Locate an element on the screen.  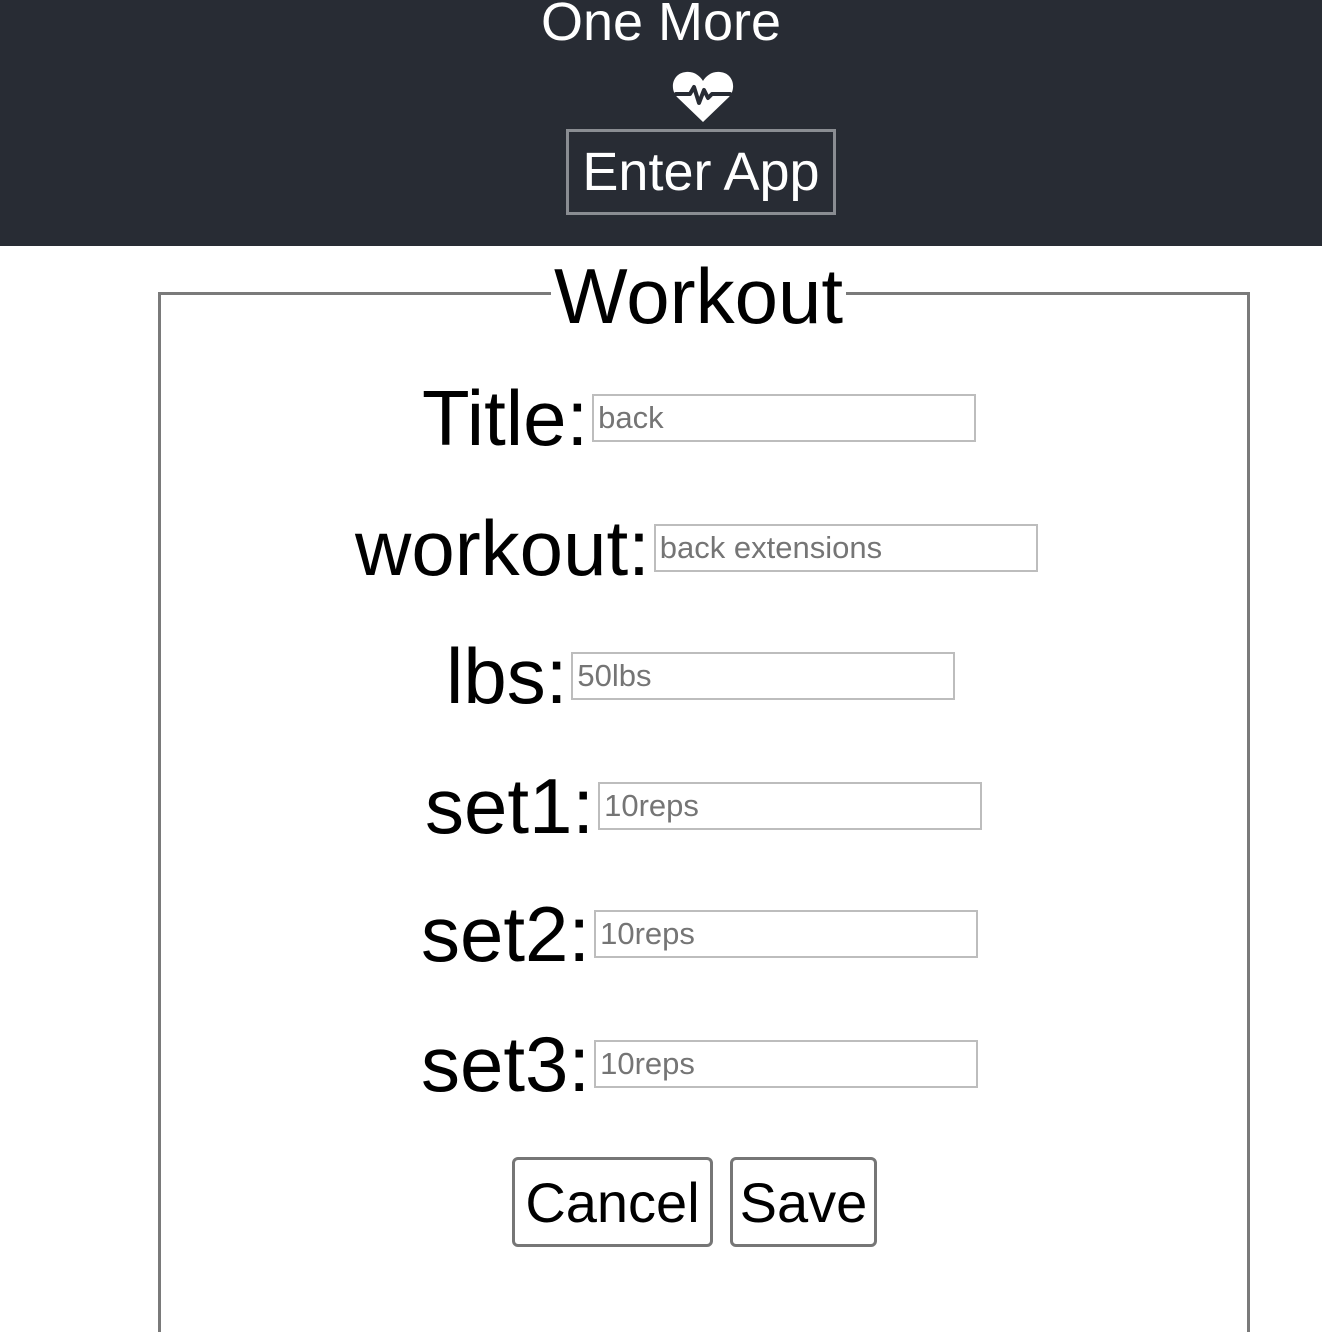
lbs-row: lbs: is located at coordinates (701, 676).